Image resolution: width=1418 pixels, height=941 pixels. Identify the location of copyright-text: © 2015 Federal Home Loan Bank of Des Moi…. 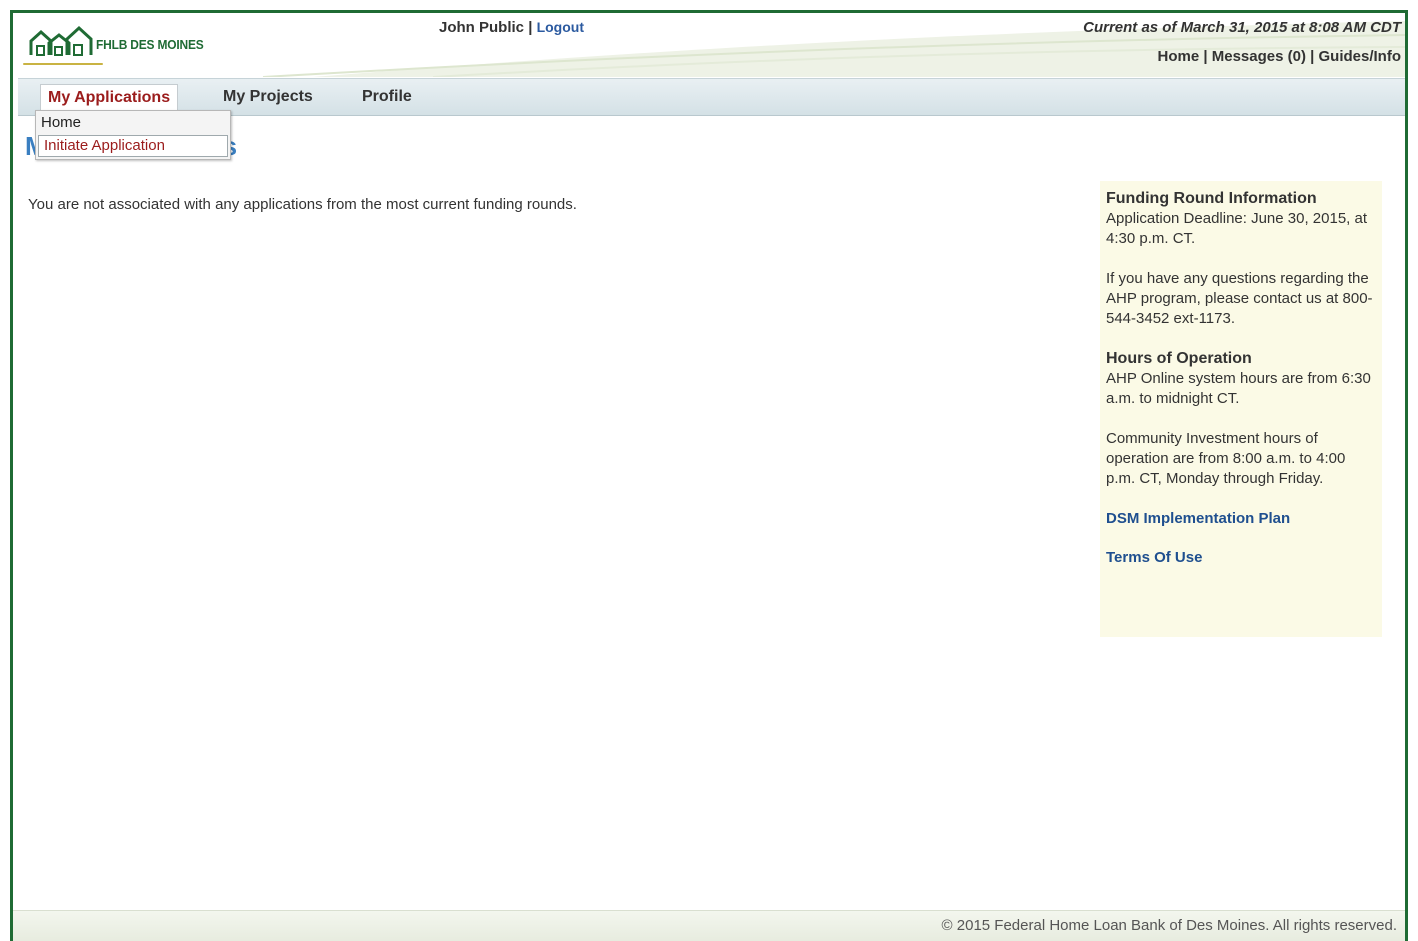
(1169, 925).